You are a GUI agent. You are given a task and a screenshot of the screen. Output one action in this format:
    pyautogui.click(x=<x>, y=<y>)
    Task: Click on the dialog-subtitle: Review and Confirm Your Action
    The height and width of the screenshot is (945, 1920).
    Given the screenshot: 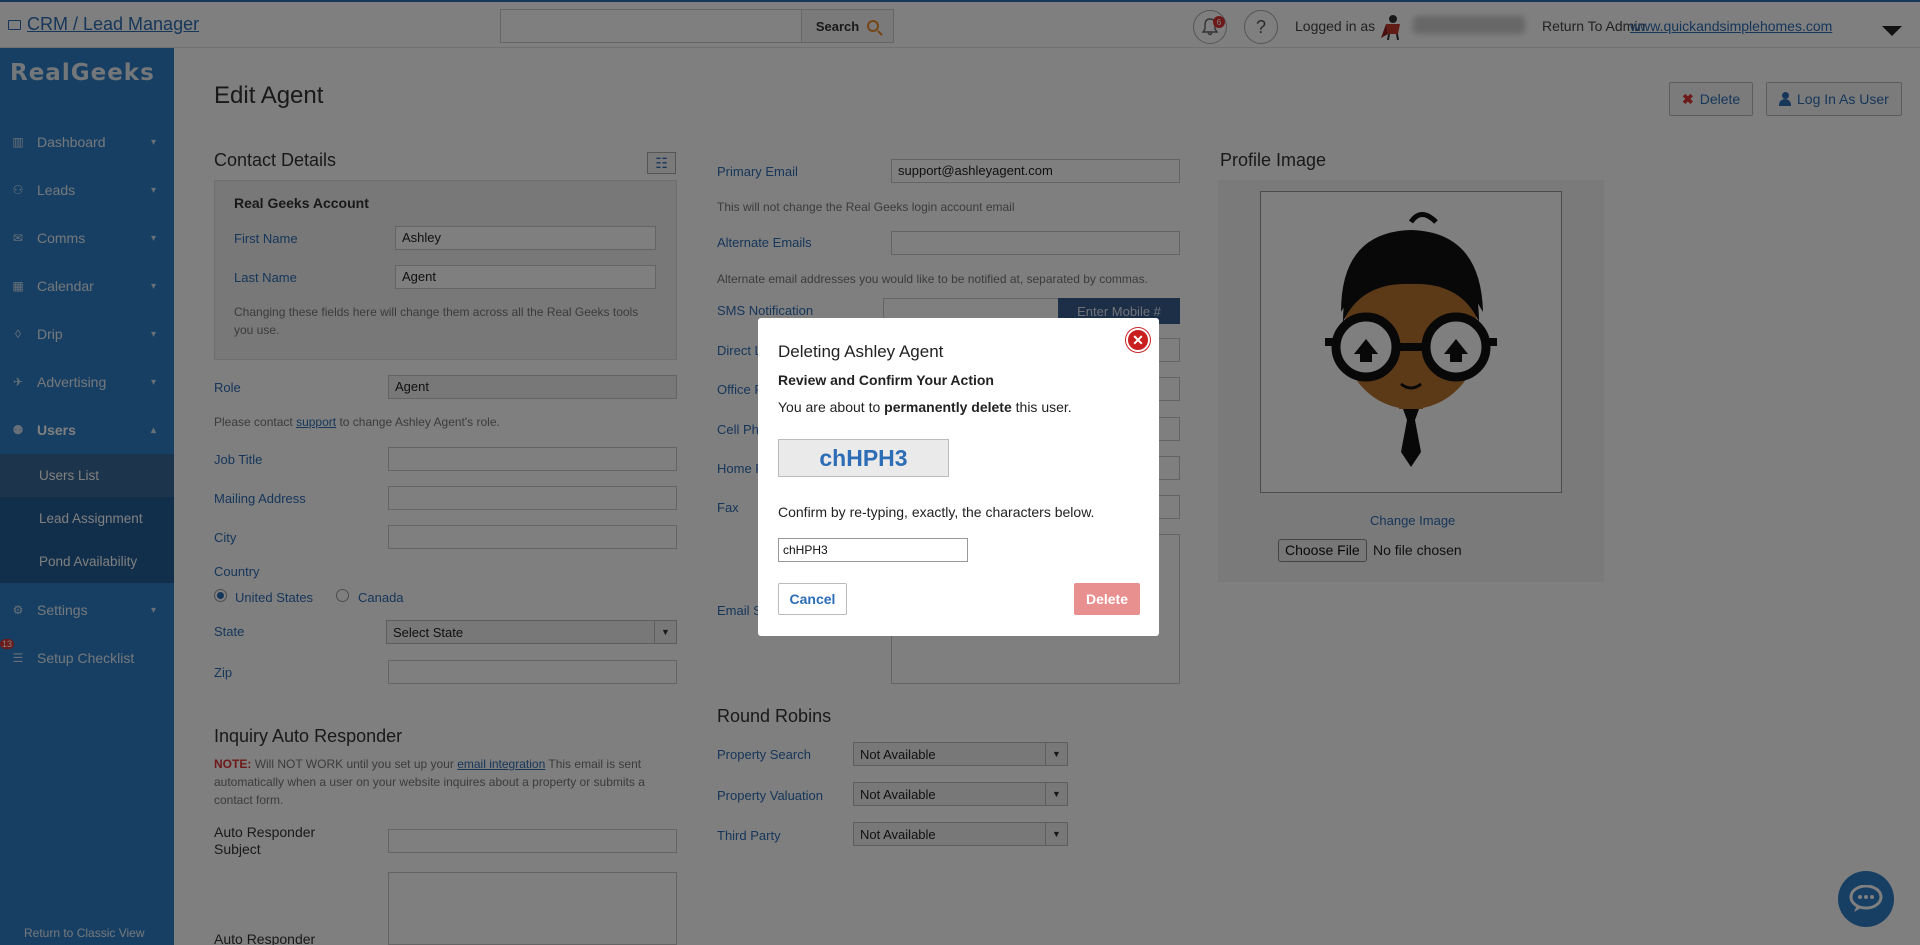 What is the action you would take?
    pyautogui.click(x=886, y=380)
    